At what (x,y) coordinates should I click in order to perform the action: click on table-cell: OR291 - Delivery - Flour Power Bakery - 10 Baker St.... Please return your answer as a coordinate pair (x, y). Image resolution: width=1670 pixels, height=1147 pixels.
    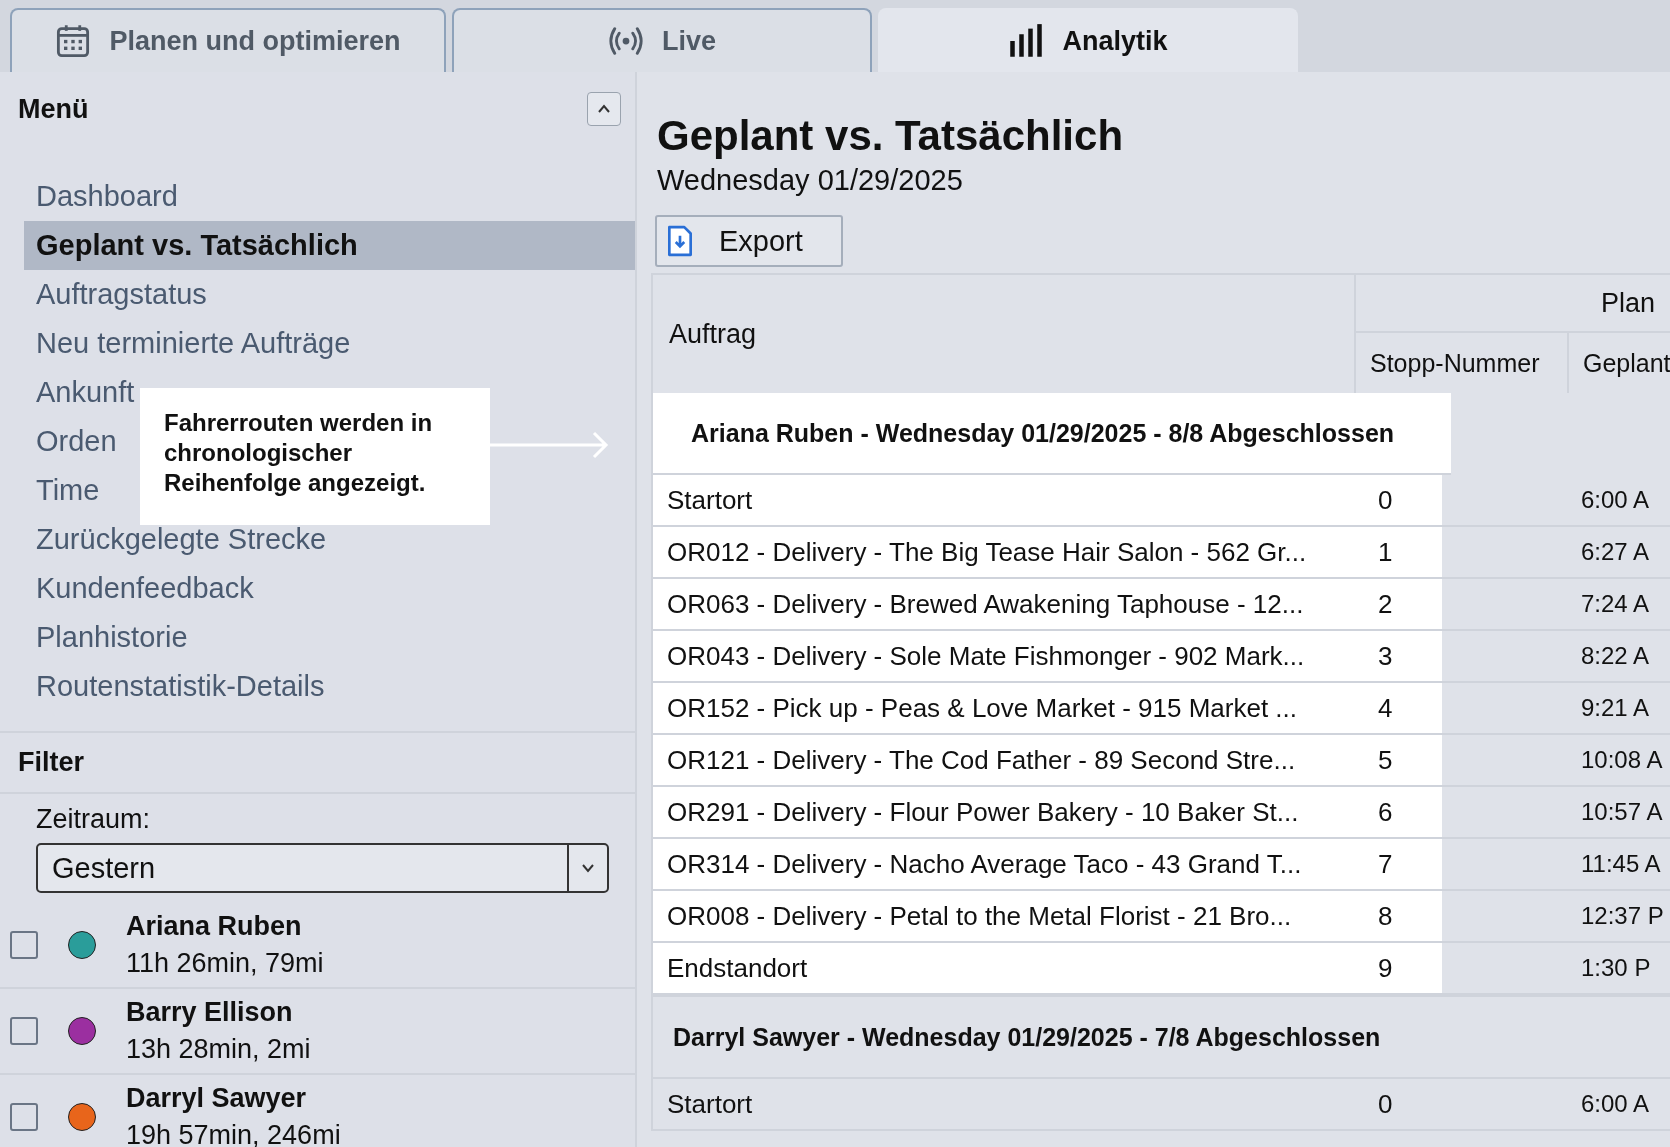
    Looking at the image, I should click on (1005, 812).